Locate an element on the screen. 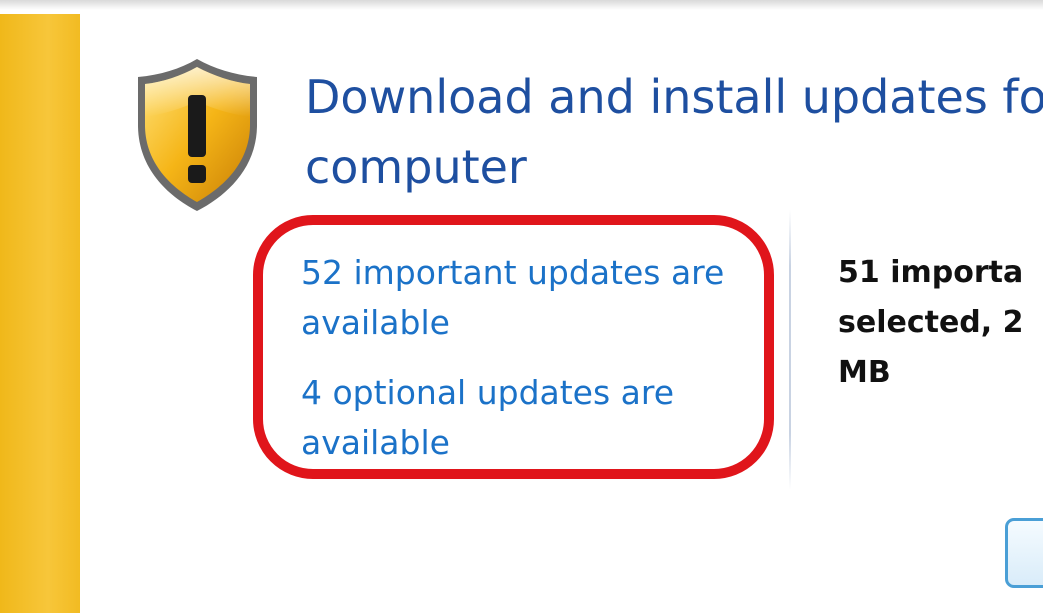  optional-updates-link-line-2: available is located at coordinates (375, 442).